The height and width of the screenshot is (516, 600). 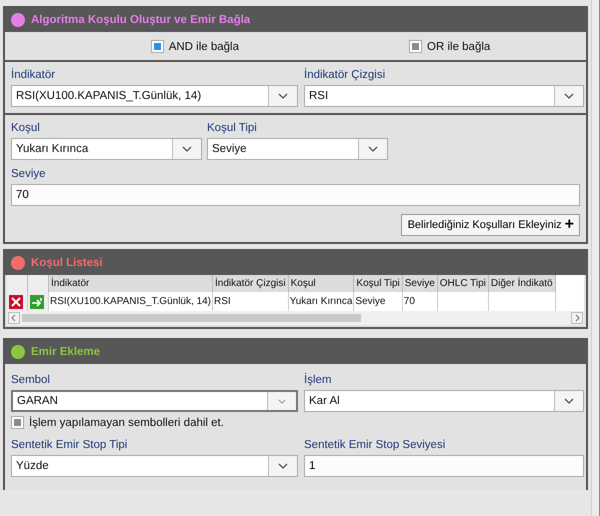 I want to click on column-header: Seviye, so click(x=420, y=283).